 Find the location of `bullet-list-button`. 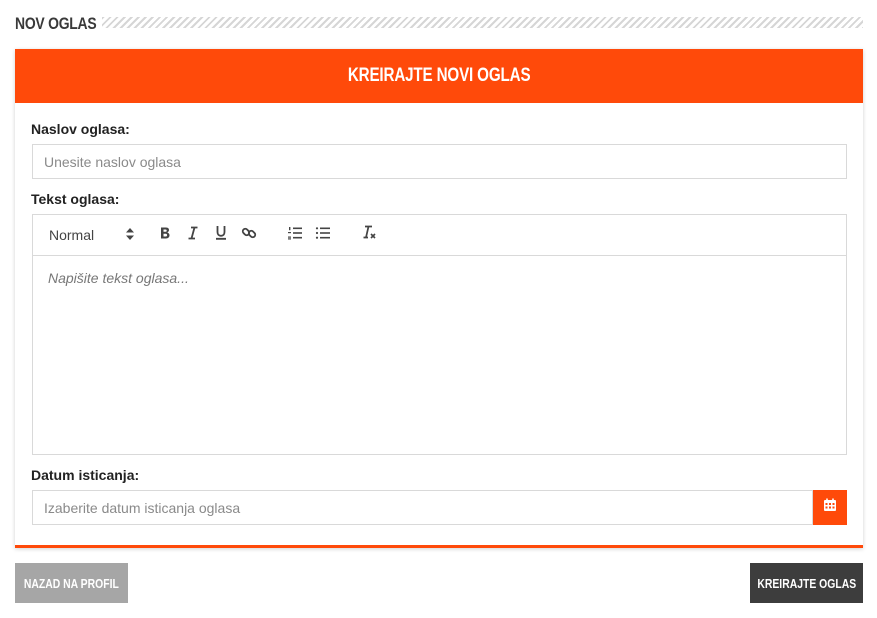

bullet-list-button is located at coordinates (323, 235).